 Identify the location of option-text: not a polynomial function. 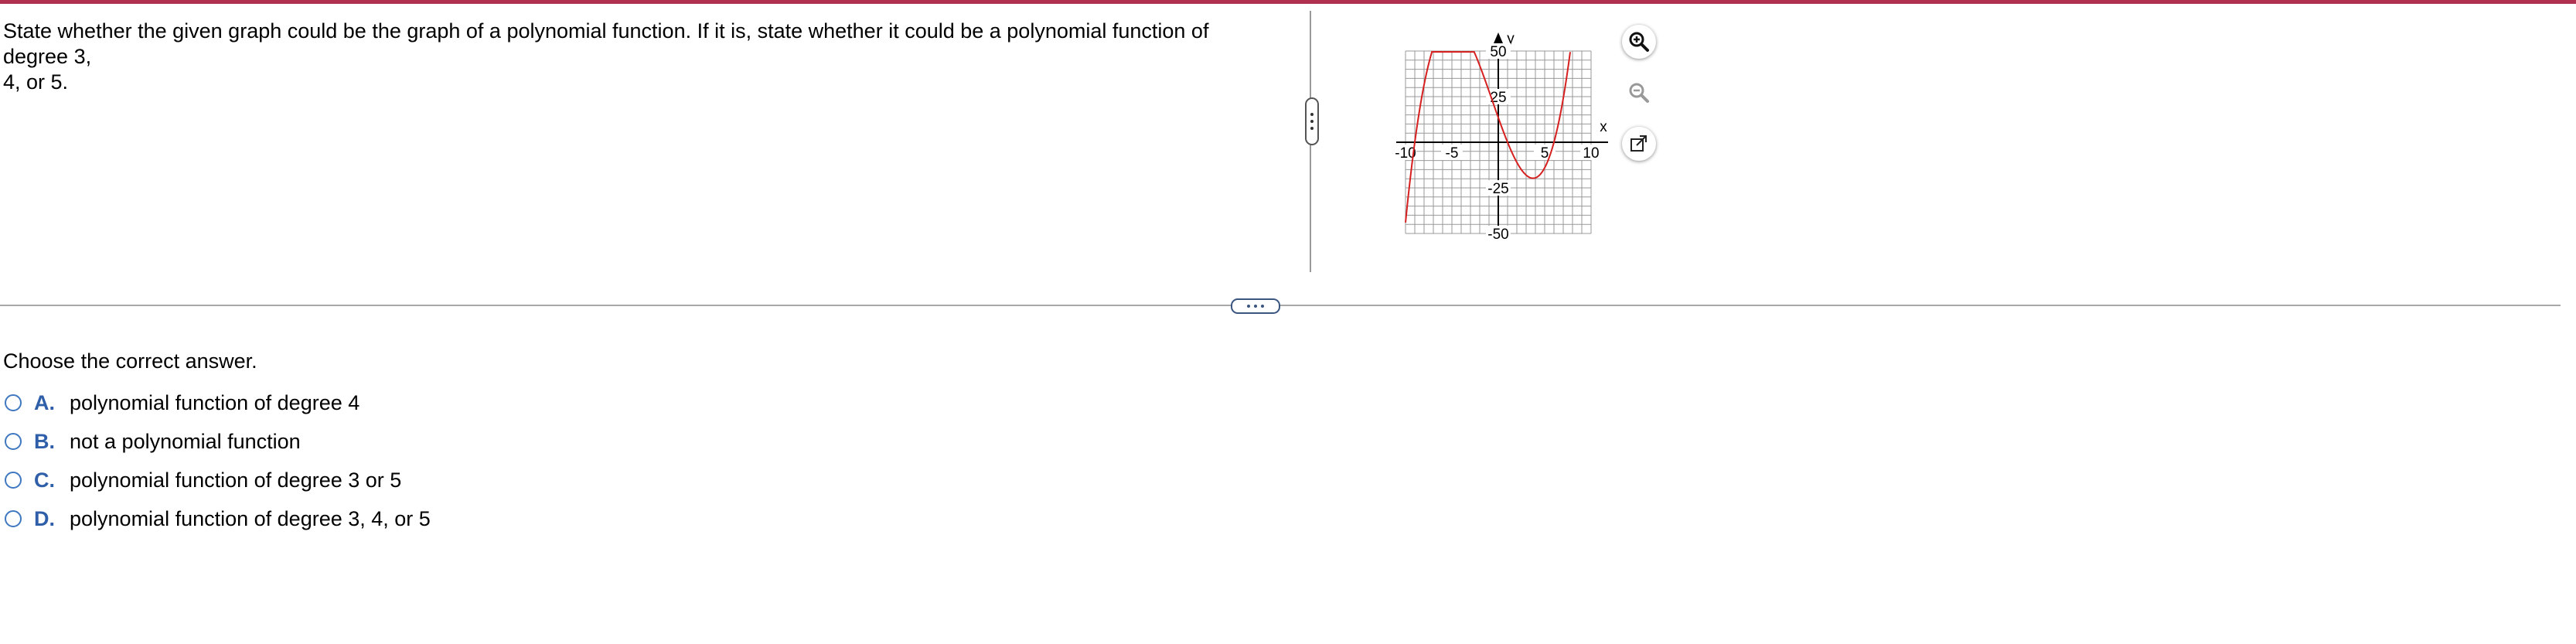
(185, 441).